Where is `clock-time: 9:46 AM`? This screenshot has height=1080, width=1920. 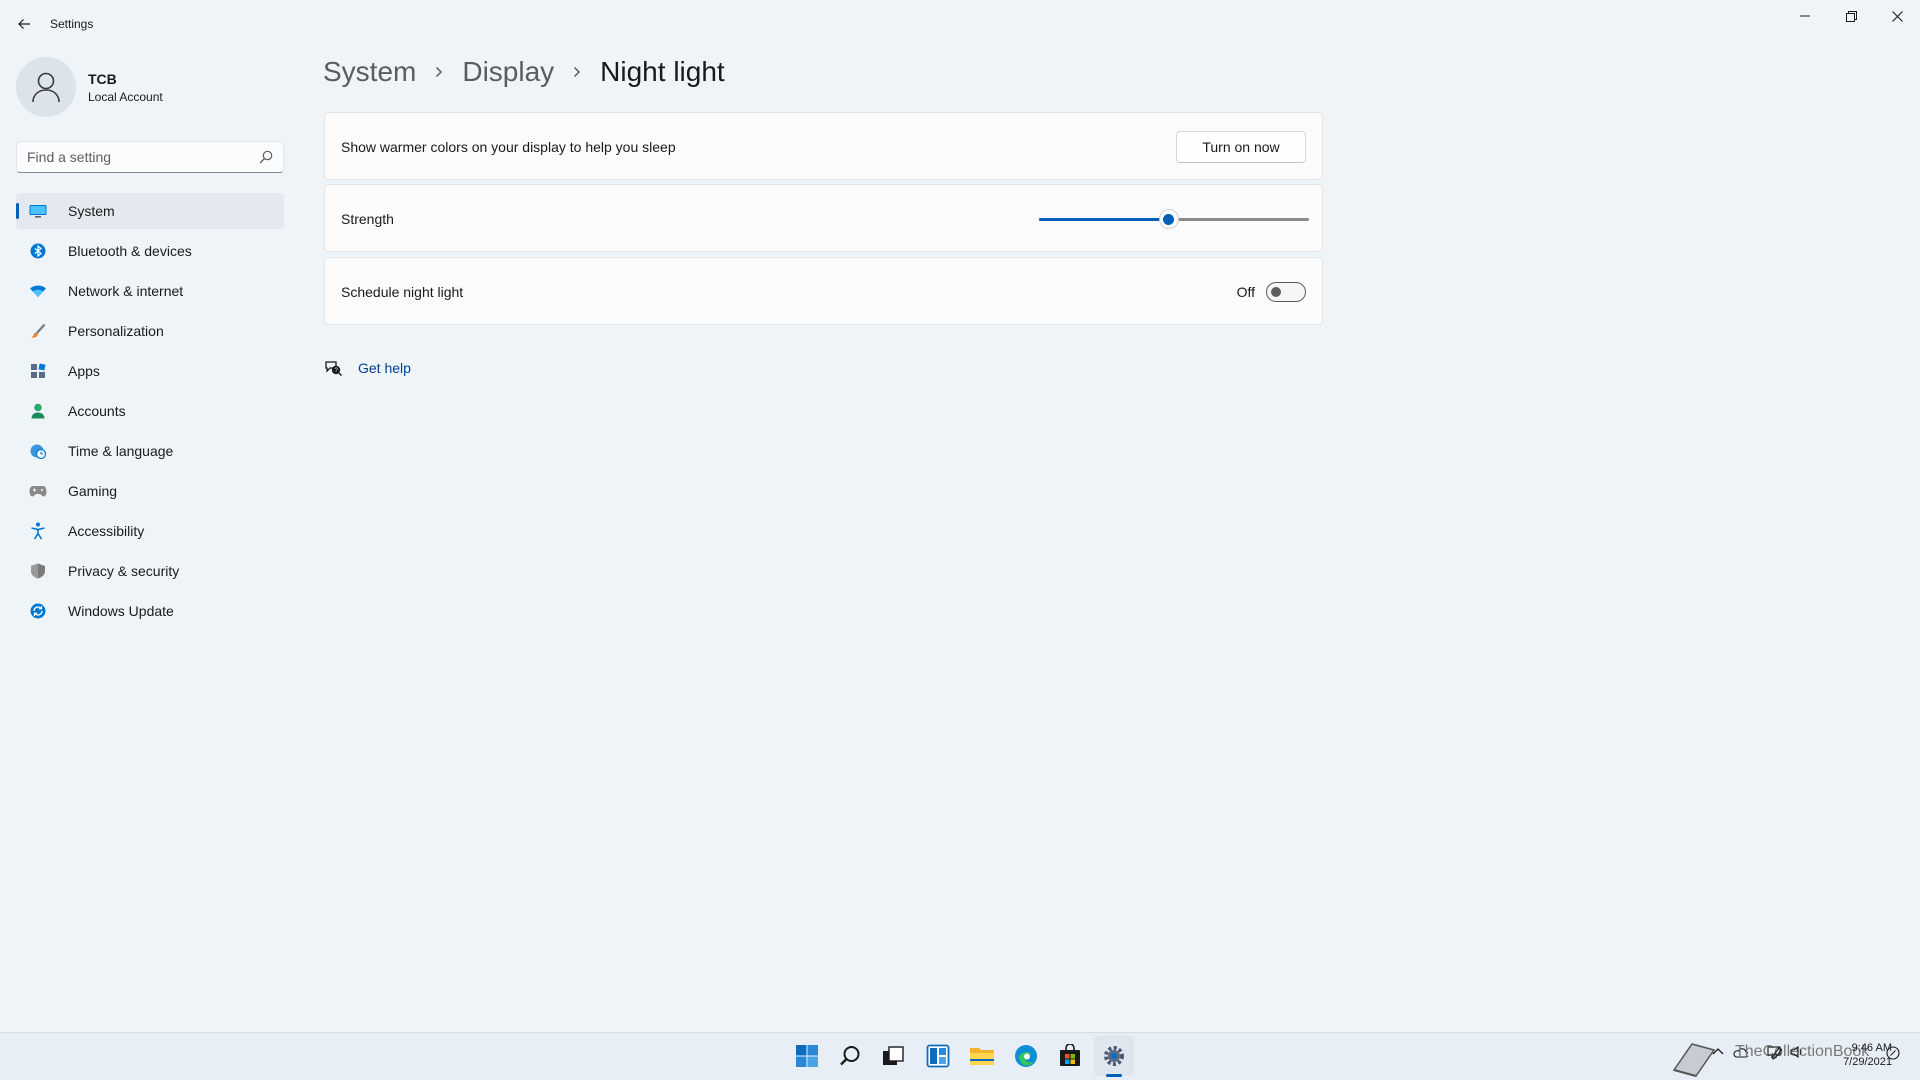 clock-time: 9:46 AM is located at coordinates (1871, 1048).